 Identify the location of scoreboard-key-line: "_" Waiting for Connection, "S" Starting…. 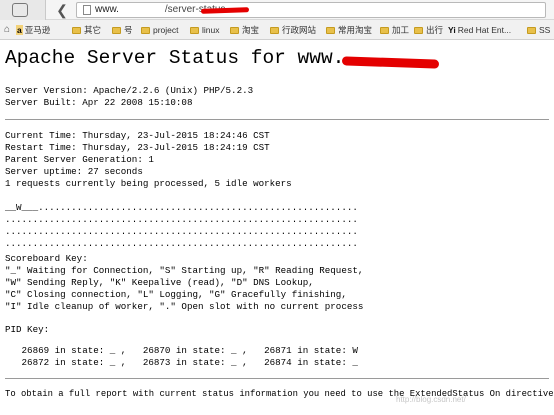
(184, 270).